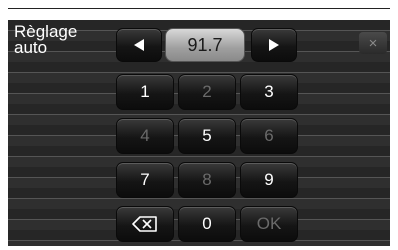  I want to click on screen-title: Règlage auto, so click(45, 40).